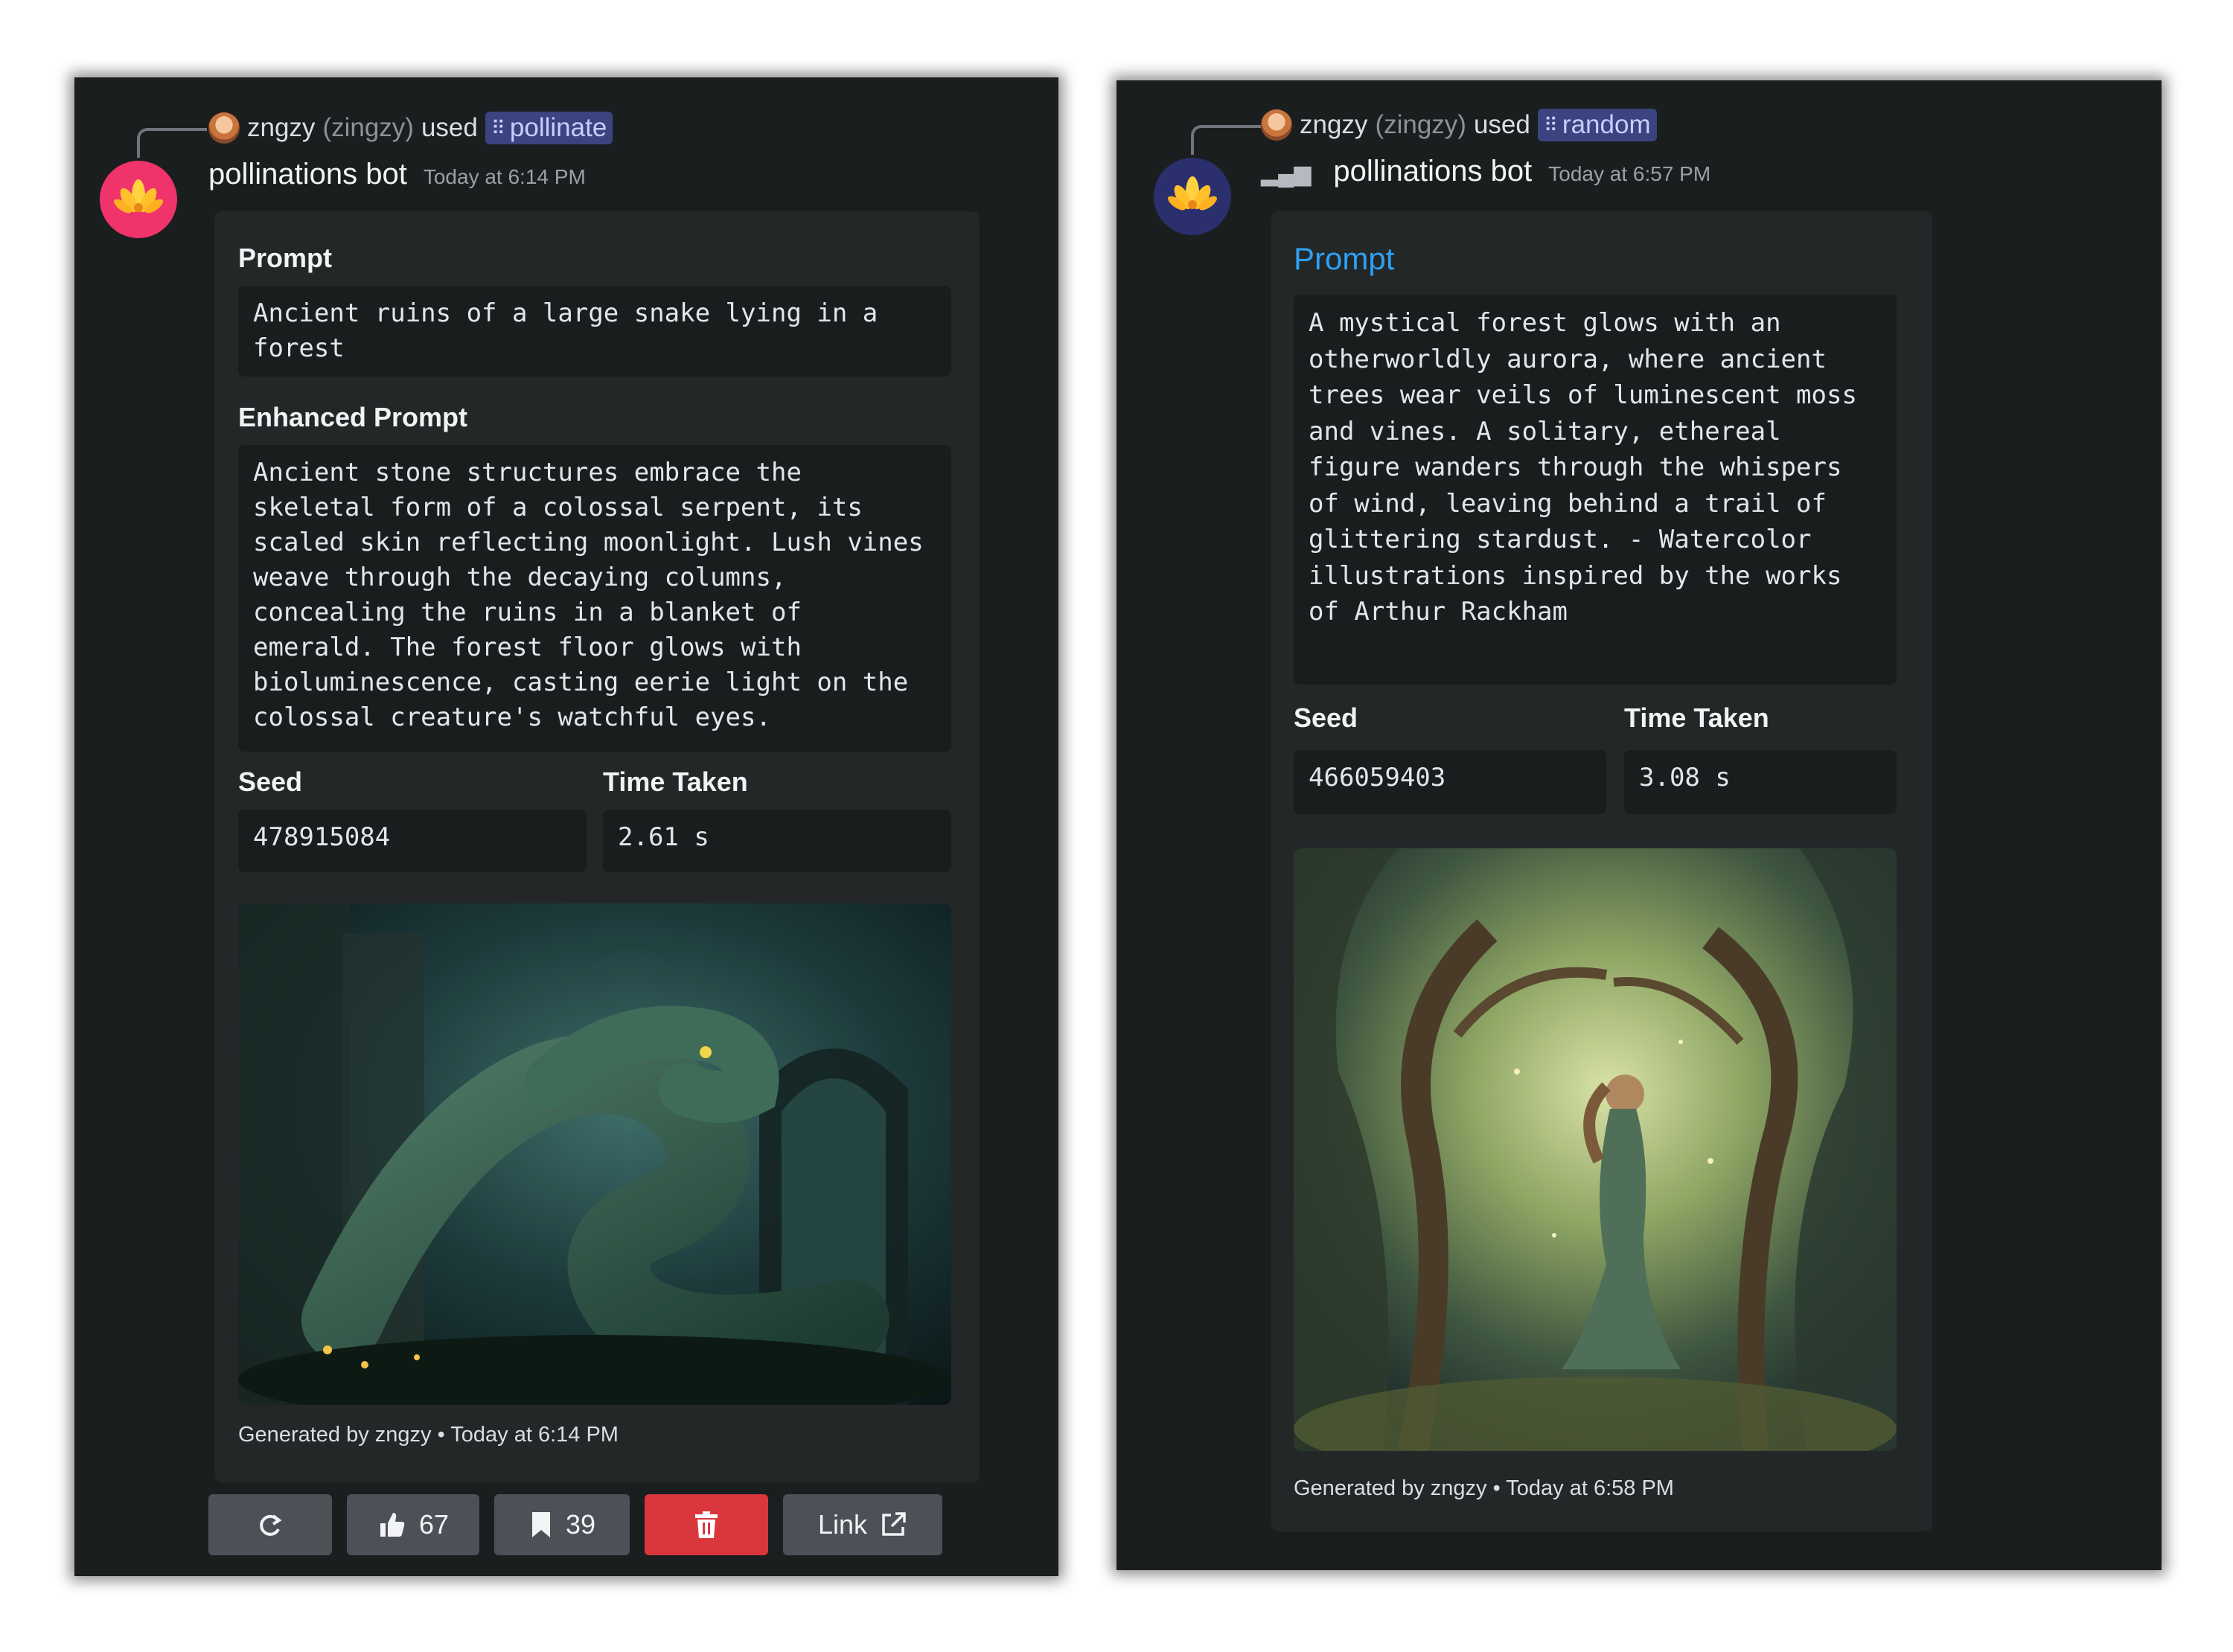  I want to click on enhanced-prompt-title: Enhanced Prompt, so click(353, 417).